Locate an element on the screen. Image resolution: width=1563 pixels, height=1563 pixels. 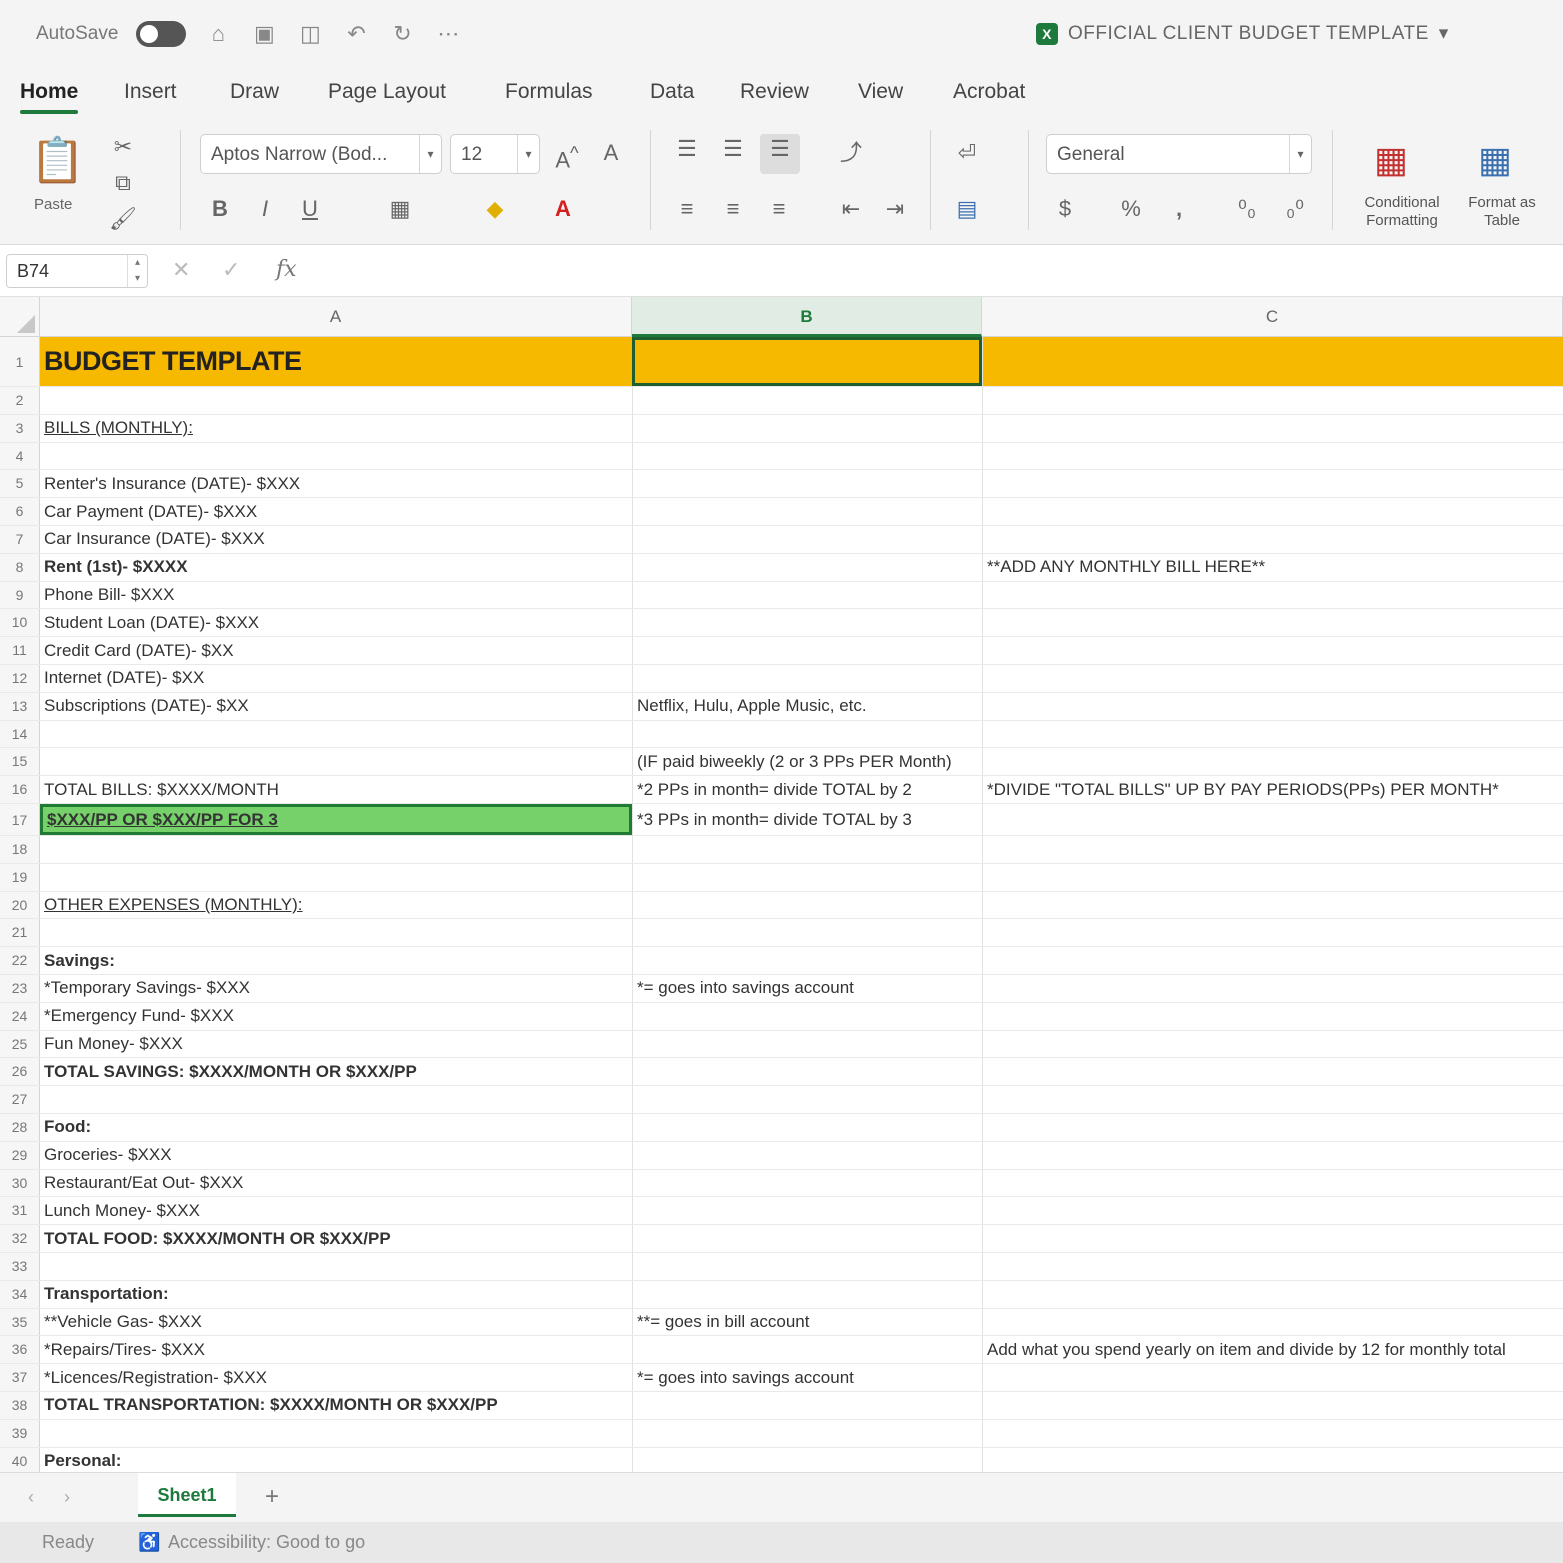
cell-c20 is located at coordinates (1272, 905).